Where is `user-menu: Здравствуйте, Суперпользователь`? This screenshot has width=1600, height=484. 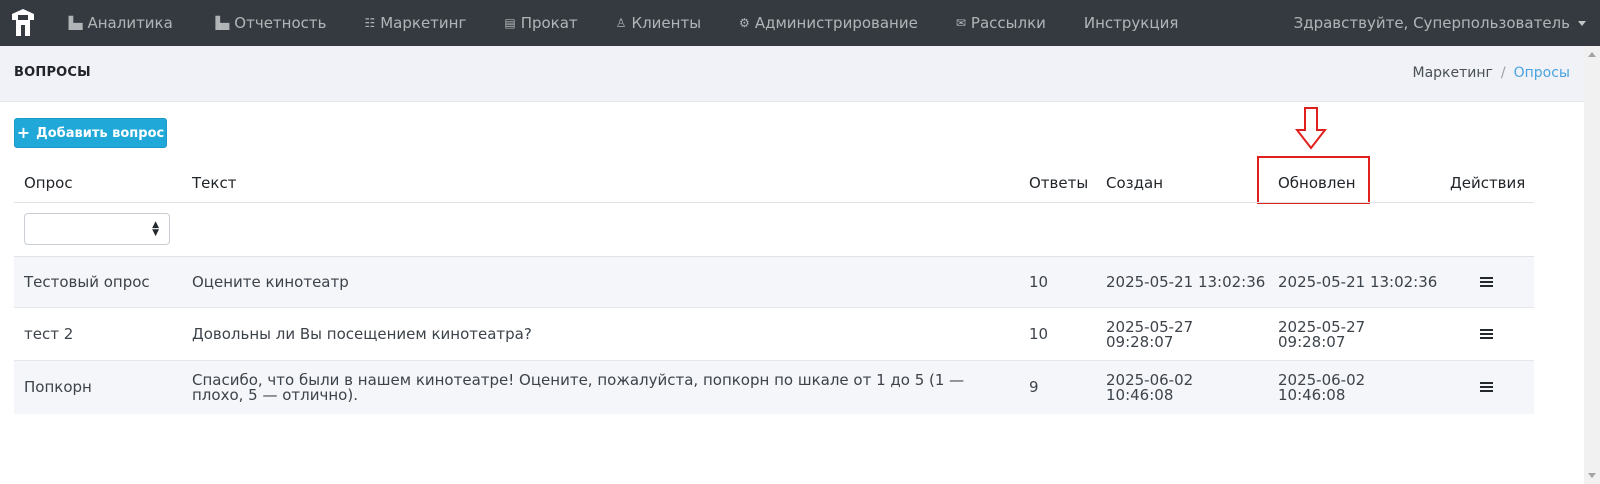
user-menu: Здравствуйте, Суперпользователь is located at coordinates (1440, 23).